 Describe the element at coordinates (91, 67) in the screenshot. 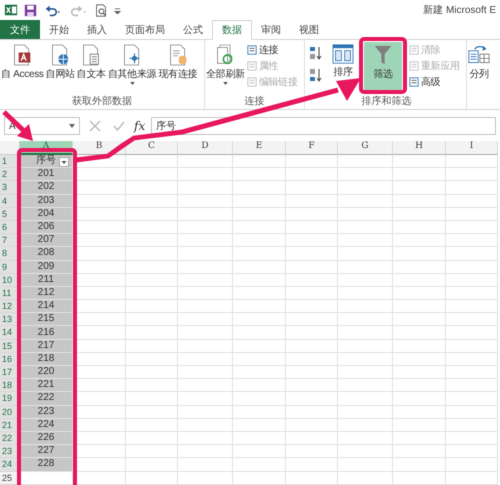

I see `ribbon-button: 自文本` at that location.